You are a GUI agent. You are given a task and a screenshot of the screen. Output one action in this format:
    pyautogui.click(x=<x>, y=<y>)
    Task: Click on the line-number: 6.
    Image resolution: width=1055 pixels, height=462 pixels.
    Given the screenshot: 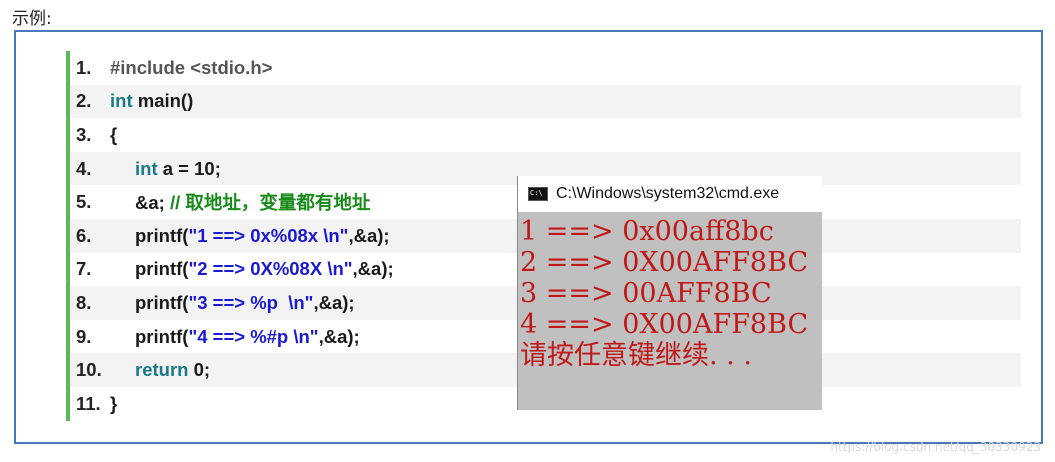 What is the action you would take?
    pyautogui.click(x=84, y=235)
    